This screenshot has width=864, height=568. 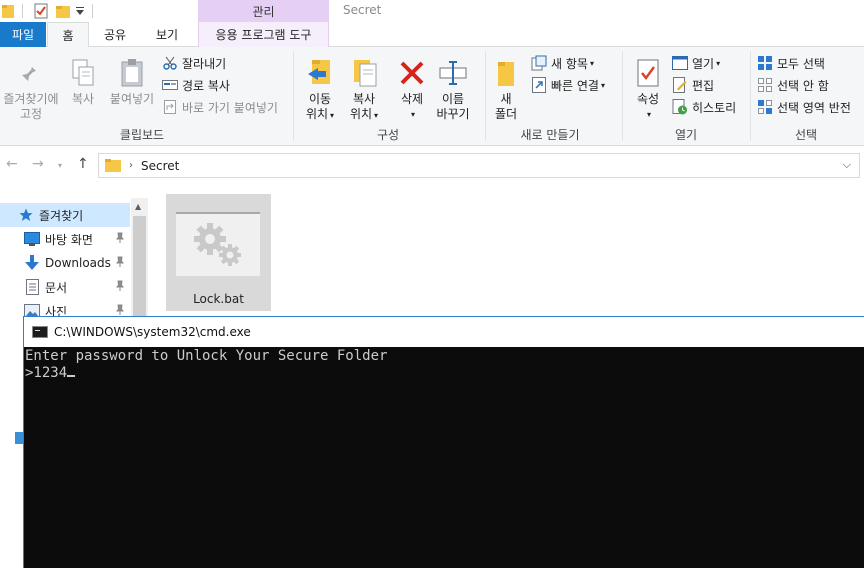 I want to click on file-item-lock-bat: Lock.bat, so click(x=218, y=252).